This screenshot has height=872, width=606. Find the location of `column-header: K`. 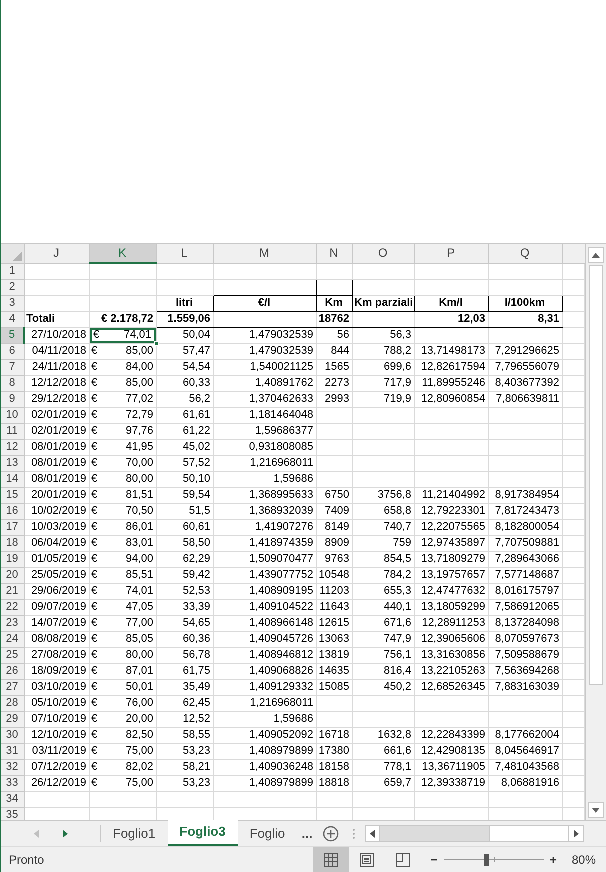

column-header: K is located at coordinates (122, 253).